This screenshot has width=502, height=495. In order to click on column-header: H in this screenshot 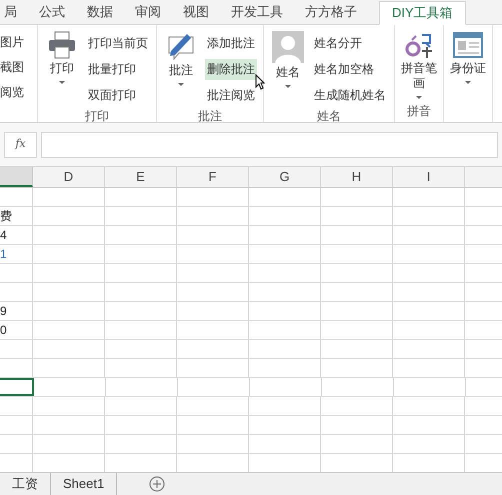, I will do `click(357, 177)`.